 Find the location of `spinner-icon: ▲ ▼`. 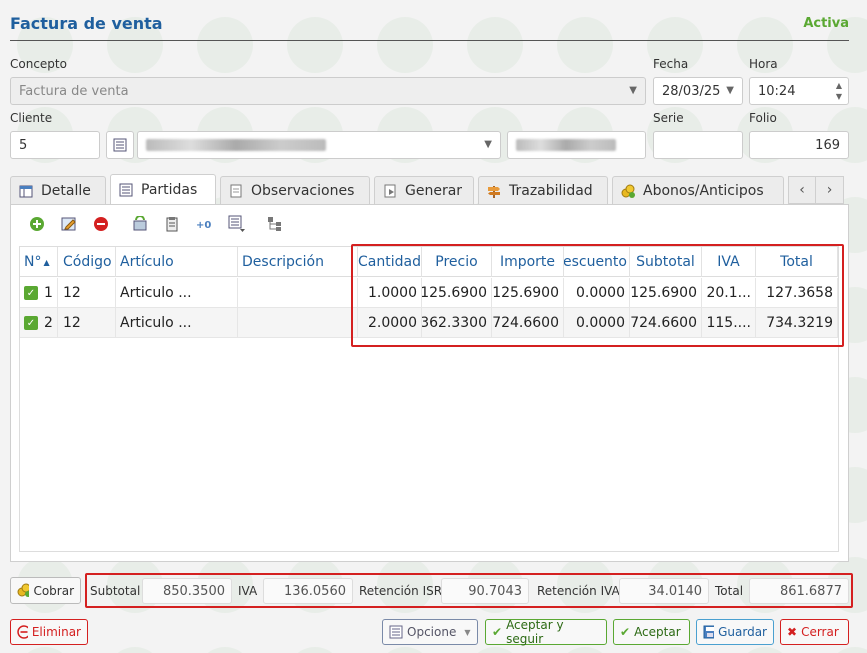

spinner-icon: ▲ ▼ is located at coordinates (839, 91).